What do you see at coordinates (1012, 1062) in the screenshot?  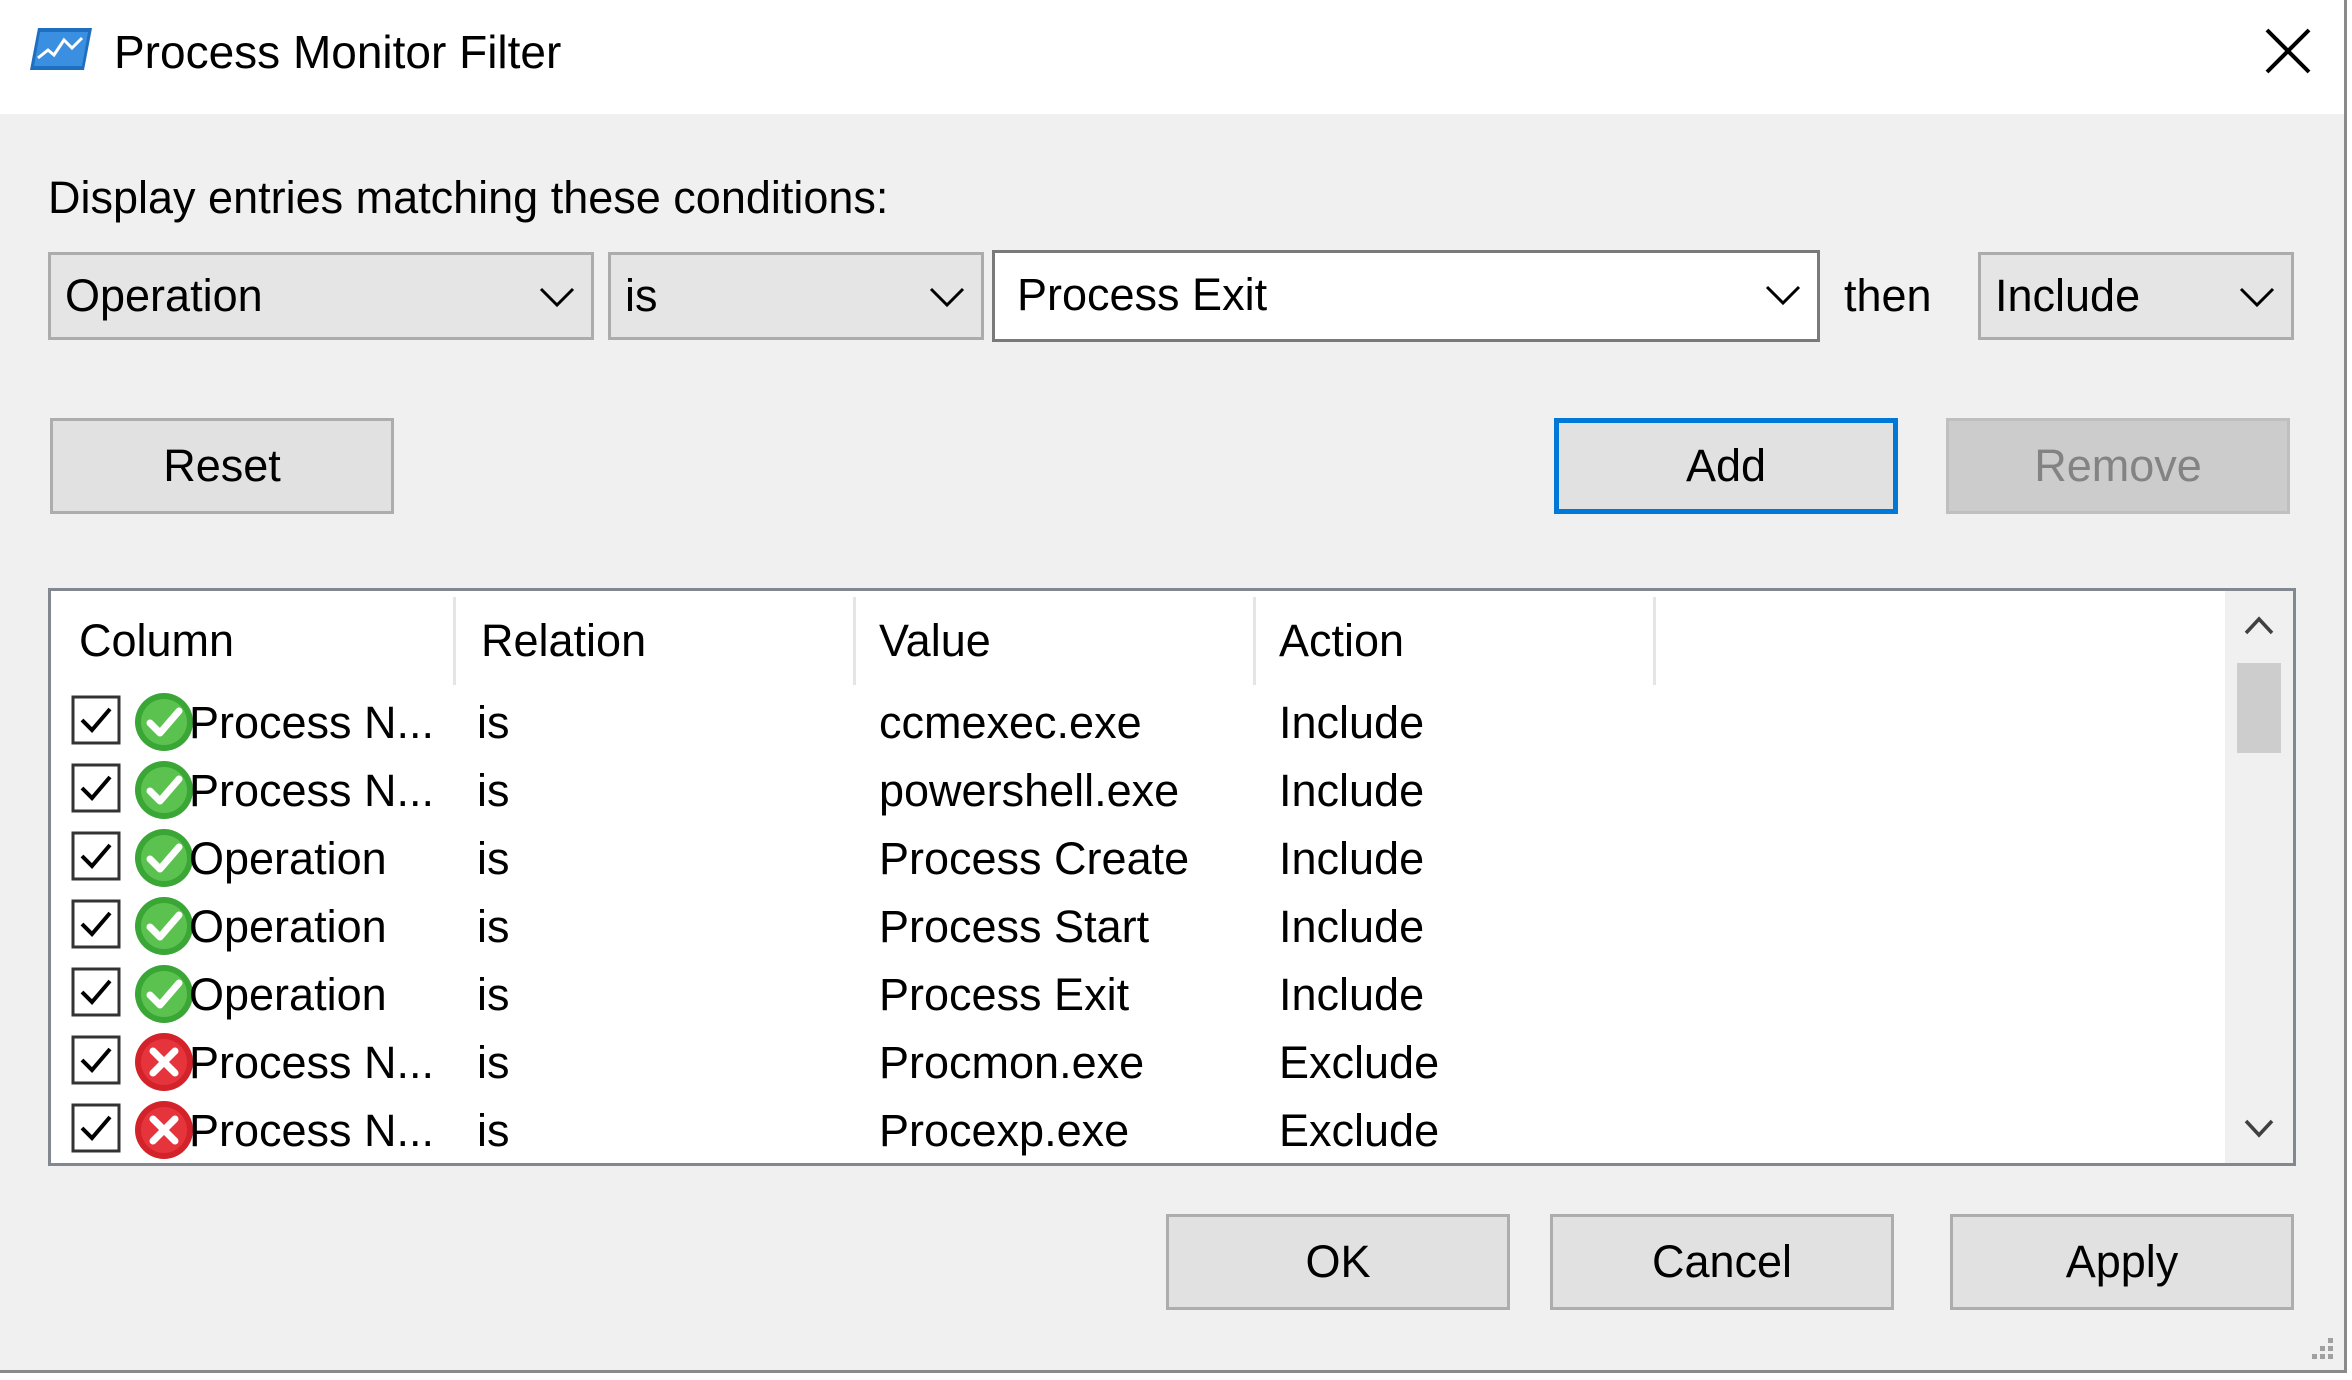 I see `cell-value: Procmon.exe` at bounding box center [1012, 1062].